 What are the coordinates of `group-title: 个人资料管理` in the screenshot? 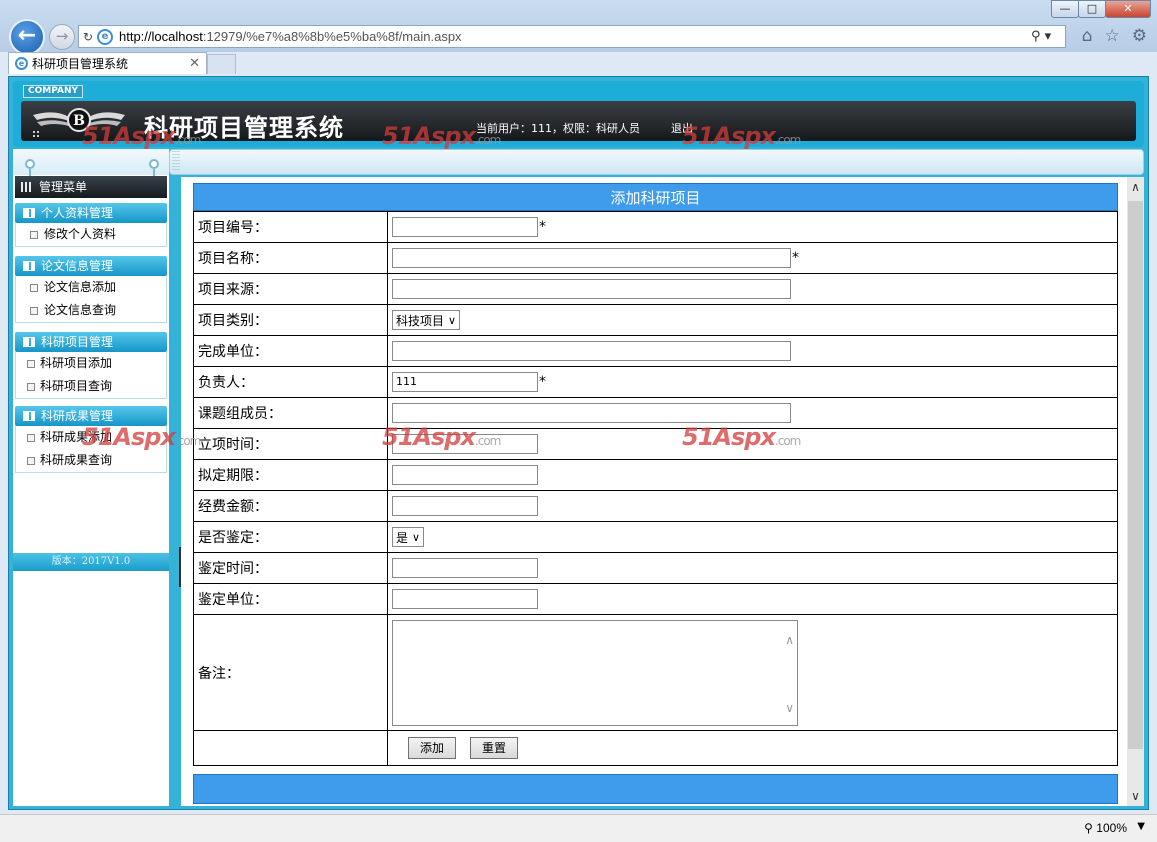 It's located at (91, 213).